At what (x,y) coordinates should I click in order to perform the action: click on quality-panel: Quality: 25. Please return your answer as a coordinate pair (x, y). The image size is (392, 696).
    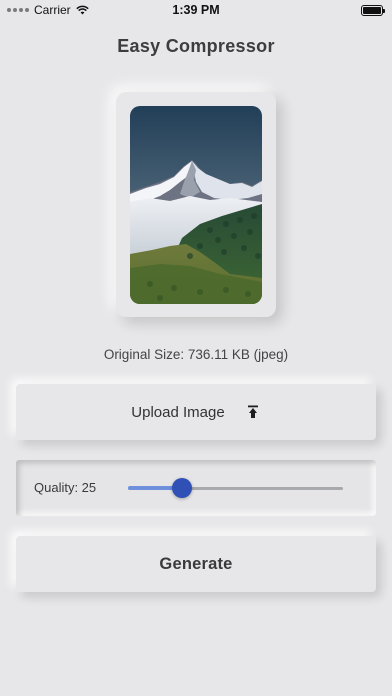
    Looking at the image, I should click on (196, 488).